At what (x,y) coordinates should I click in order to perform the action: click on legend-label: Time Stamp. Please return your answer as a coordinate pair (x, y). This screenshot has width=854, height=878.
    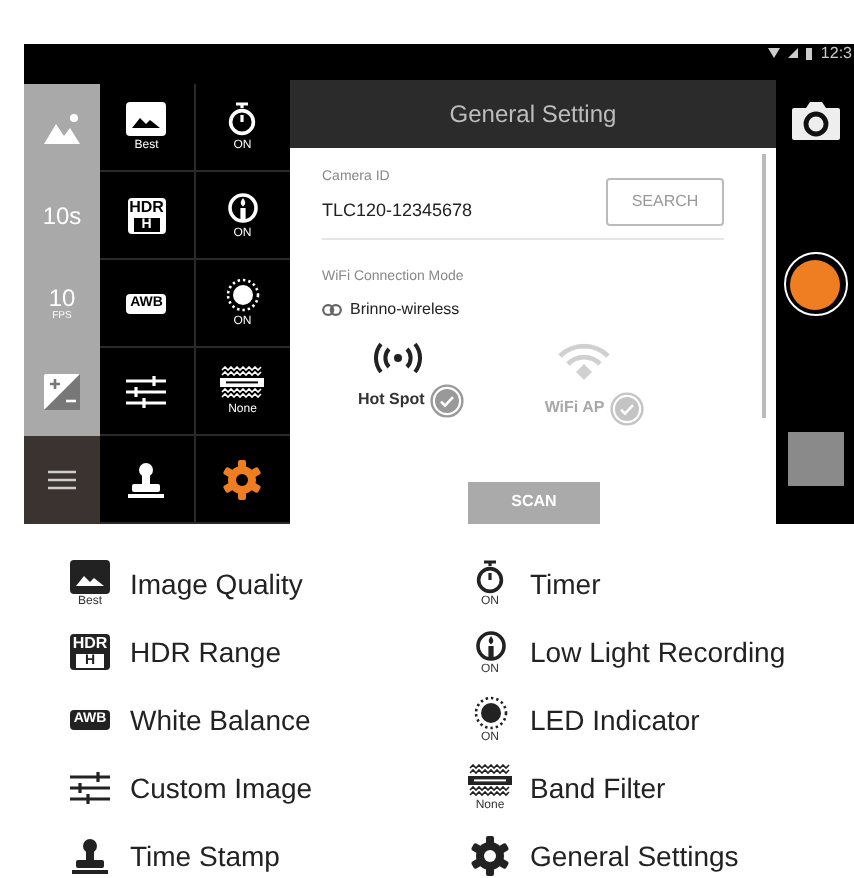
    Looking at the image, I should click on (205, 856).